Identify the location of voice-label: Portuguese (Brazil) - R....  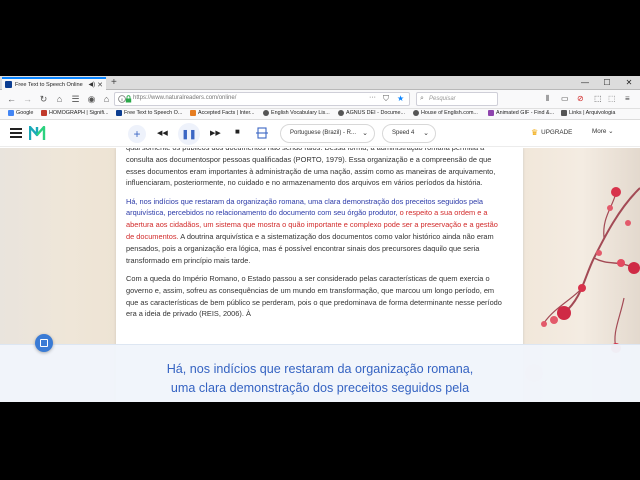
(323, 133).